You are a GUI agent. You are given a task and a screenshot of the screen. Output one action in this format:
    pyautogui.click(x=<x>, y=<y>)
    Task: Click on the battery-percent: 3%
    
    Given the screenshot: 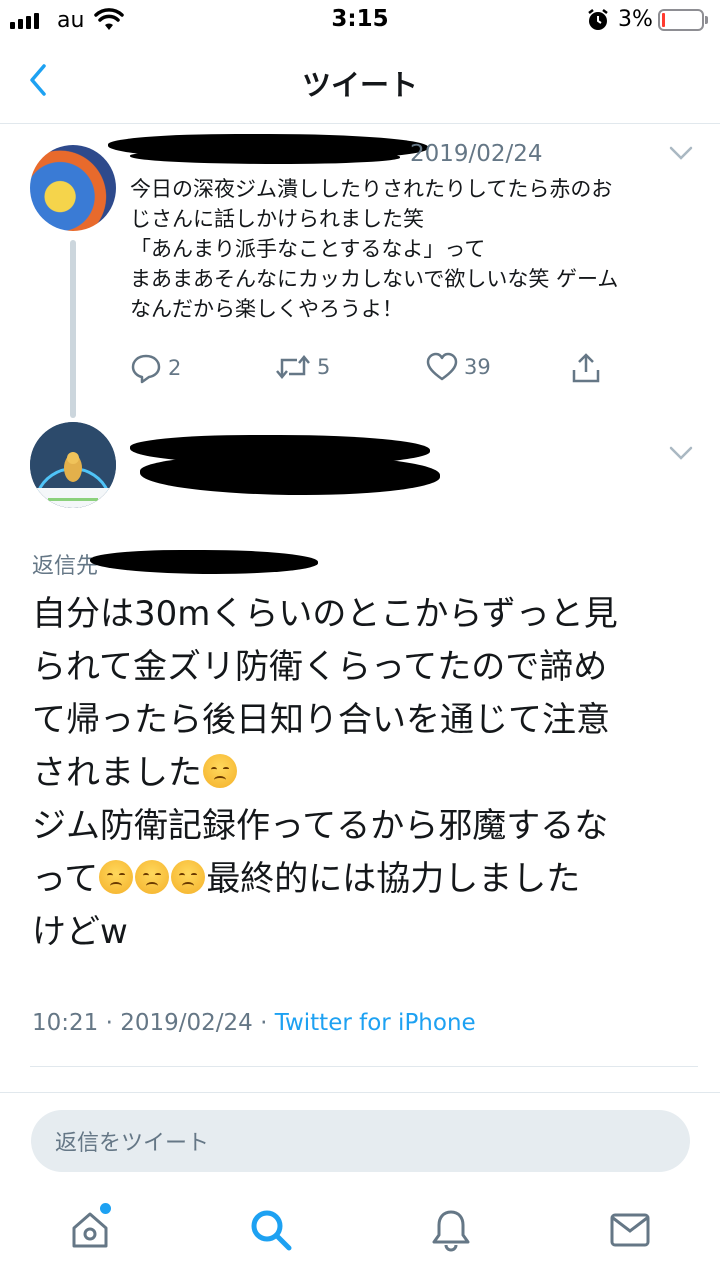 What is the action you would take?
    pyautogui.click(x=635, y=19)
    